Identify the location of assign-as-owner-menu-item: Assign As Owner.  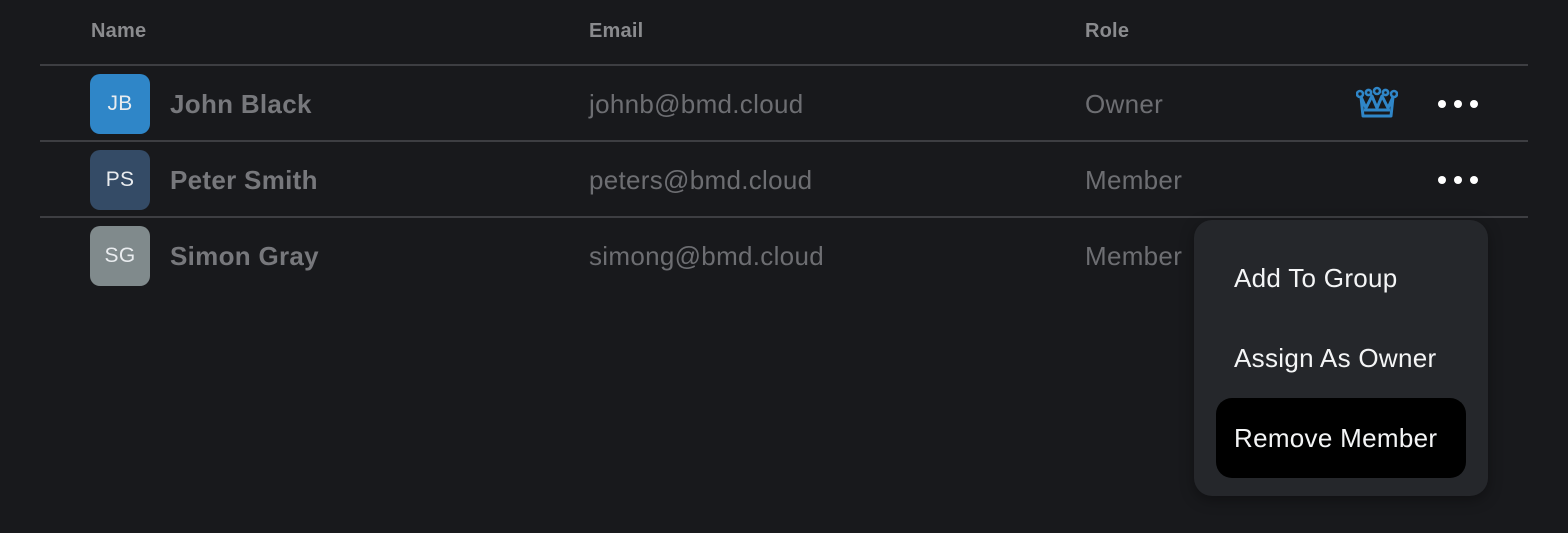
(1341, 358).